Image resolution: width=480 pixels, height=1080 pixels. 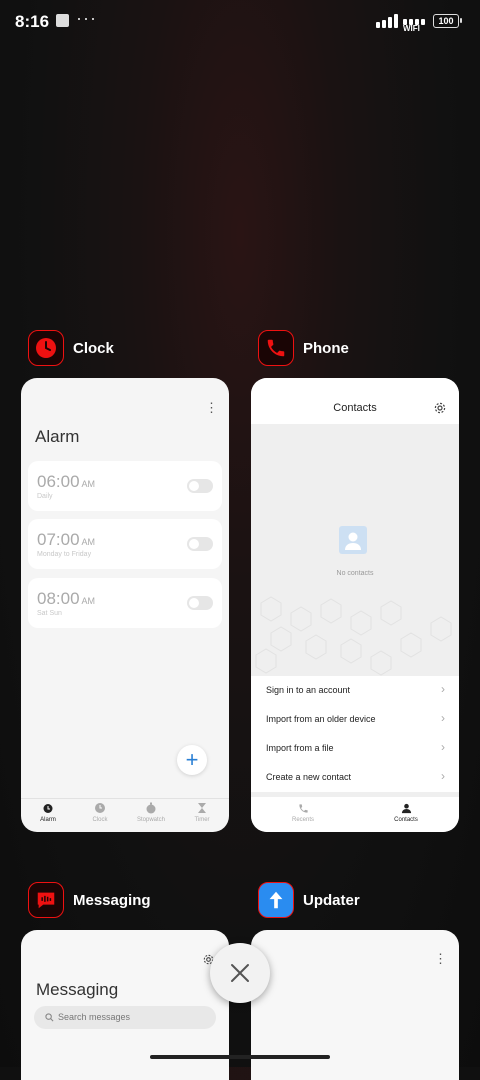 What do you see at coordinates (240, 1057) in the screenshot?
I see `home-indicator` at bounding box center [240, 1057].